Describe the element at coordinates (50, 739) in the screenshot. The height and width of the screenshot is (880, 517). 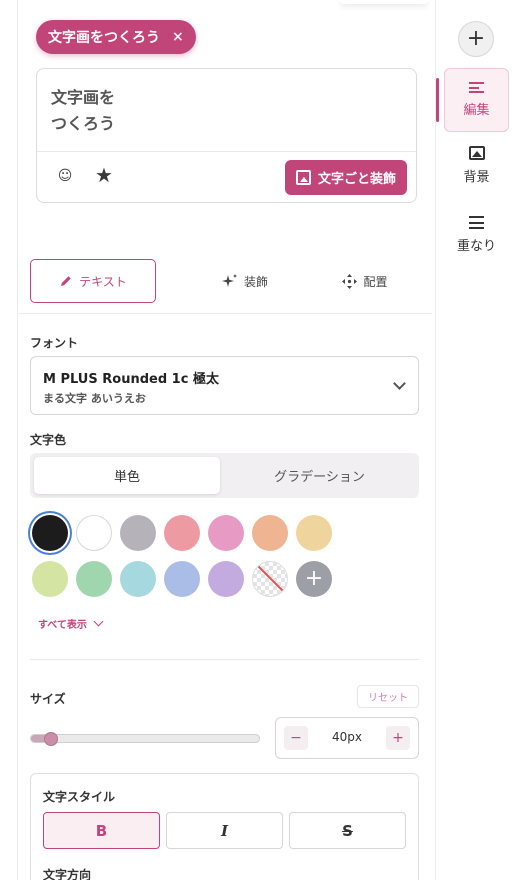
I see `size-slider-thumb` at that location.